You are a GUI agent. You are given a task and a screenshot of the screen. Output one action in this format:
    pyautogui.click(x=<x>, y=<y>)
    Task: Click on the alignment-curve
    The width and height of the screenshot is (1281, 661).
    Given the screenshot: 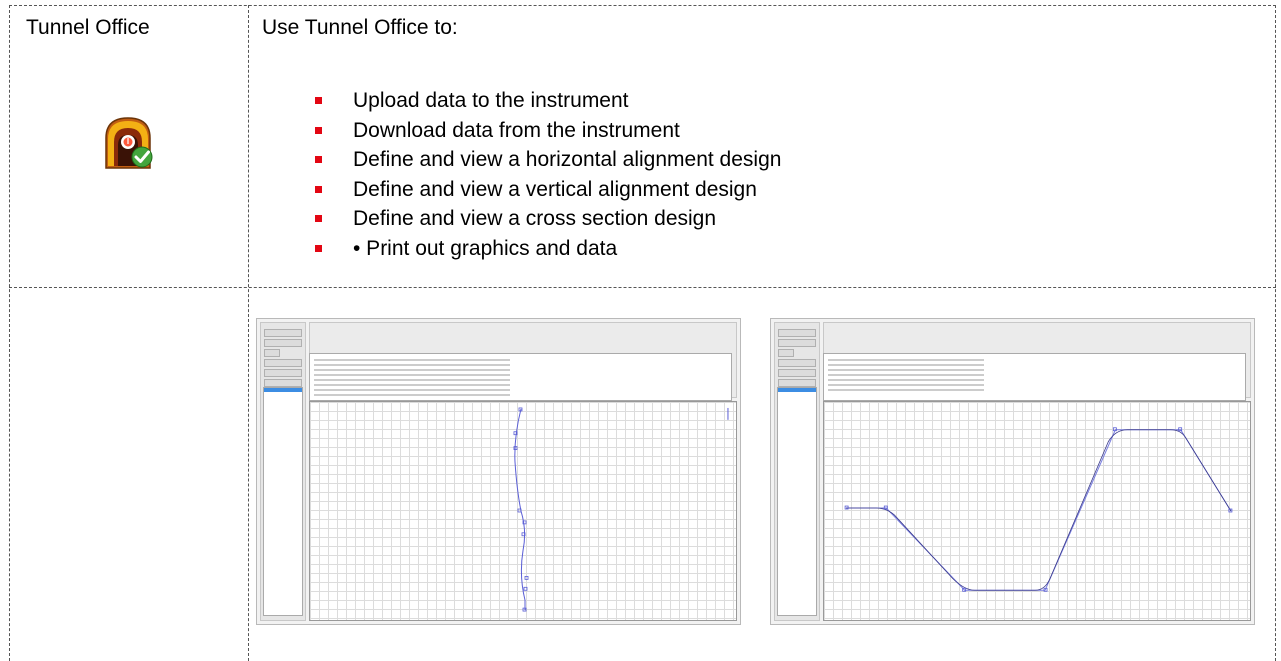 What is the action you would take?
    pyautogui.click(x=621, y=509)
    